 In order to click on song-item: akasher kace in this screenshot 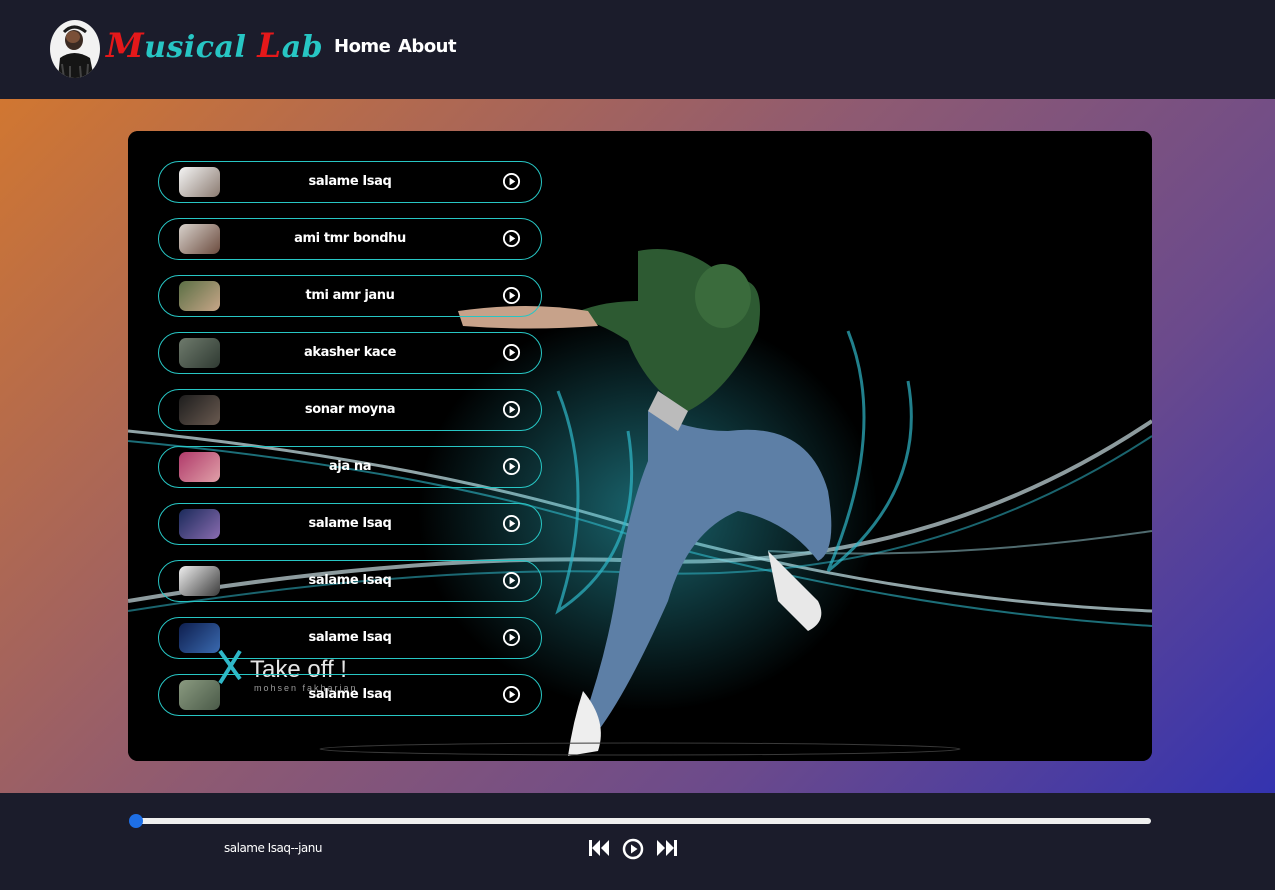, I will do `click(350, 353)`.